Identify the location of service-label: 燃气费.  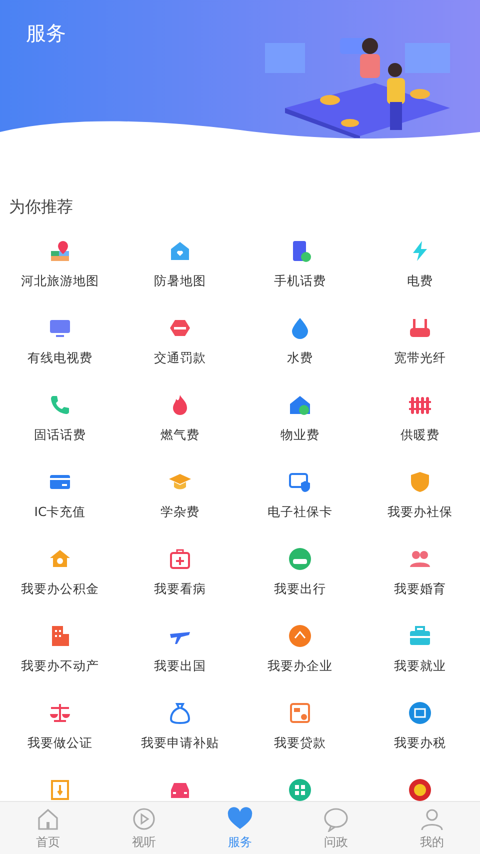
(180, 434).